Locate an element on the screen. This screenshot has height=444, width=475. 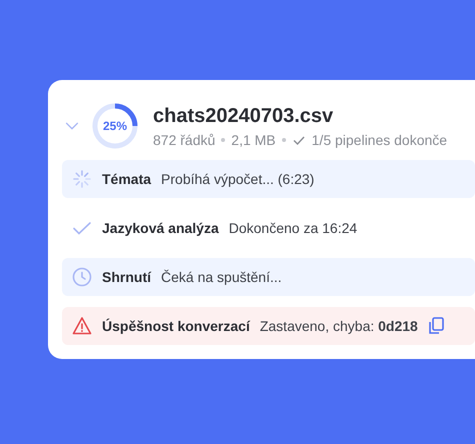
copy-icon is located at coordinates (436, 326).